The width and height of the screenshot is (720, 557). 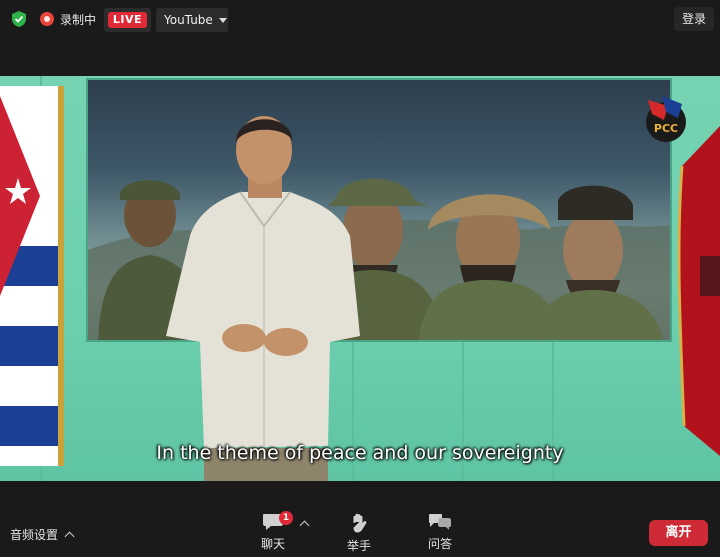 I want to click on caret-down-icon, so click(x=222, y=20).